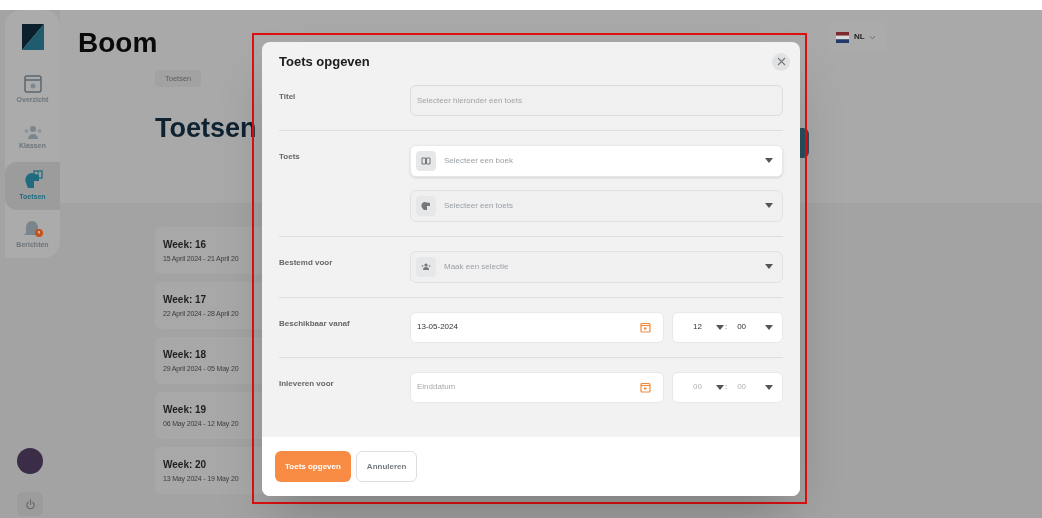  What do you see at coordinates (32, 131) in the screenshot?
I see `group-icon` at bounding box center [32, 131].